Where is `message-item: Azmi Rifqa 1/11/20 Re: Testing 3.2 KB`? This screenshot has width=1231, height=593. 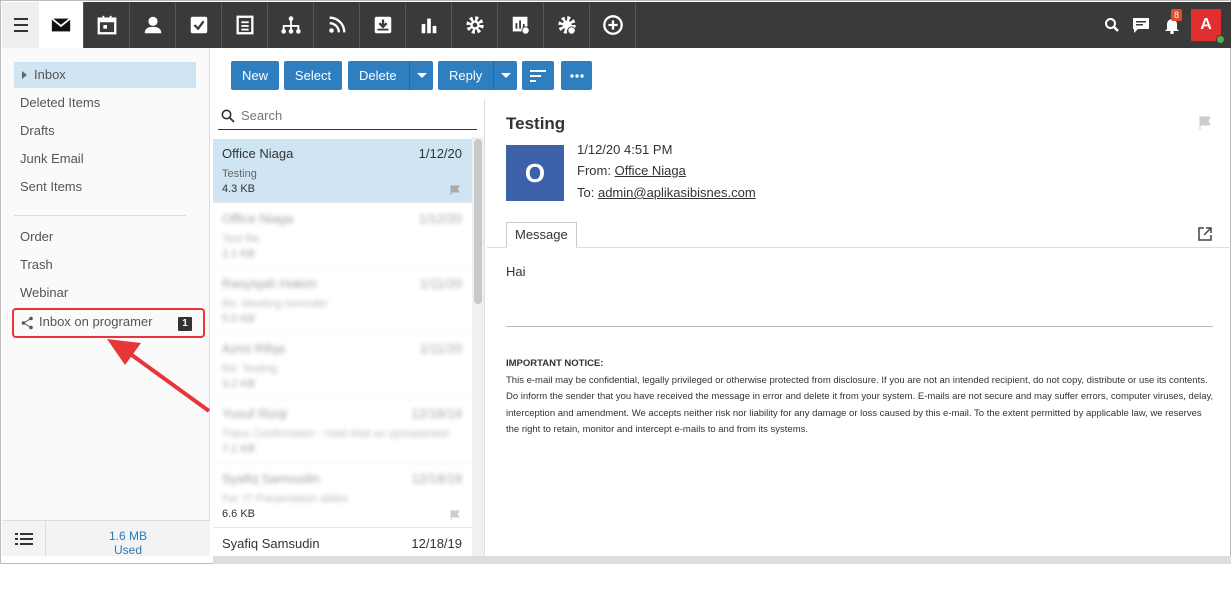
message-item: Azmi Rifqa 1/11/20 Re: Testing 3.2 KB is located at coordinates (342, 366).